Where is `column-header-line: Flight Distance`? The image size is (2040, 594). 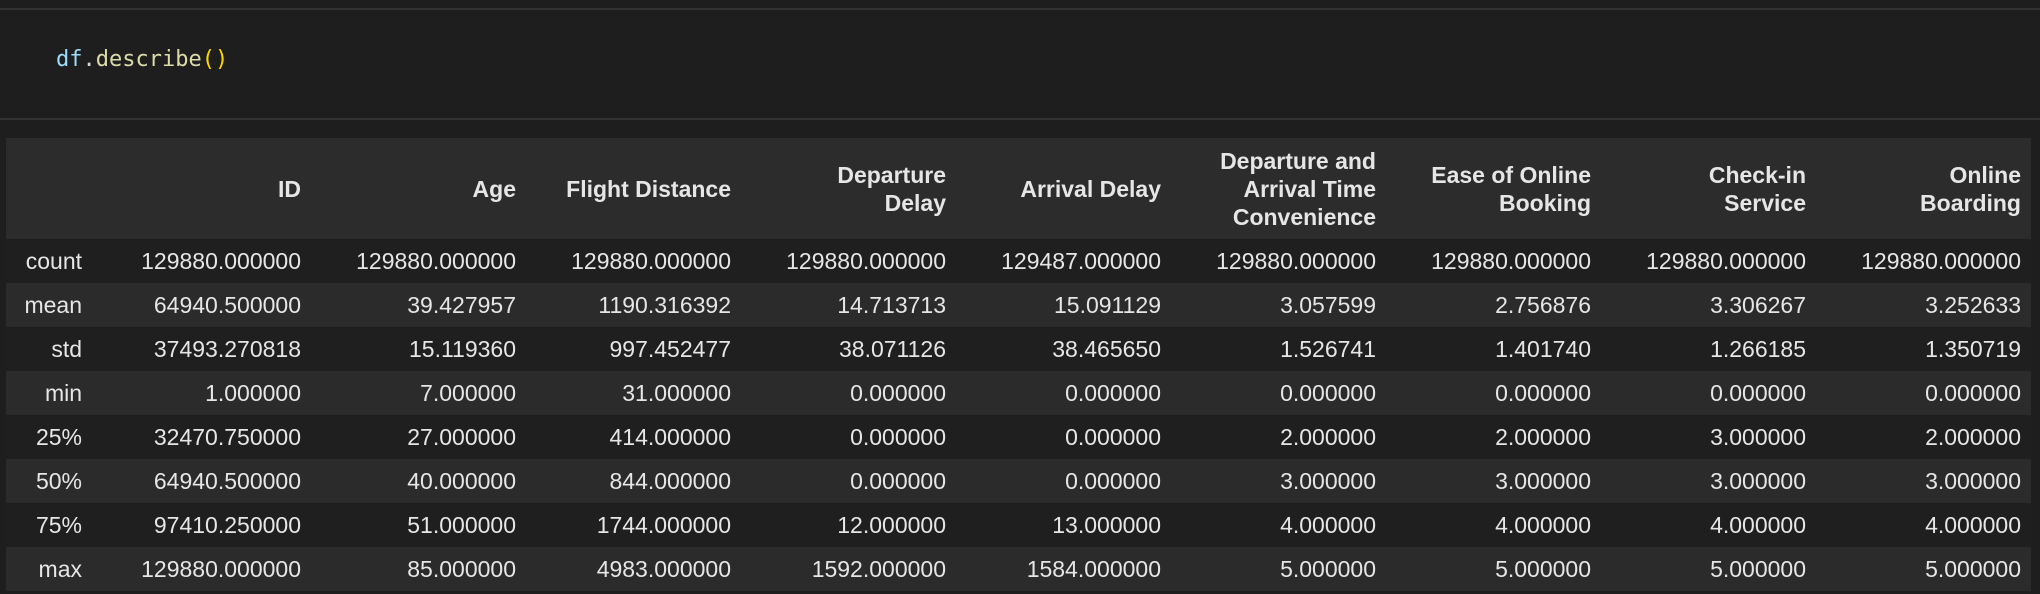 column-header-line: Flight Distance is located at coordinates (648, 188).